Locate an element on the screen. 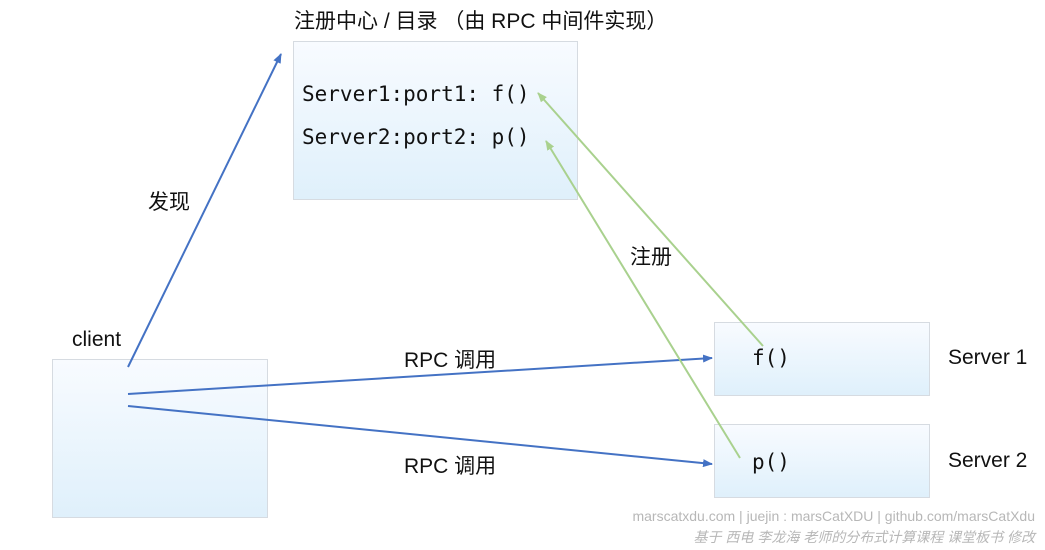 This screenshot has height=550, width=1045. watermark-line-2: 基于 西电 李龙海 老师的分布式计算课程 课堂板书 修改 is located at coordinates (864, 537).